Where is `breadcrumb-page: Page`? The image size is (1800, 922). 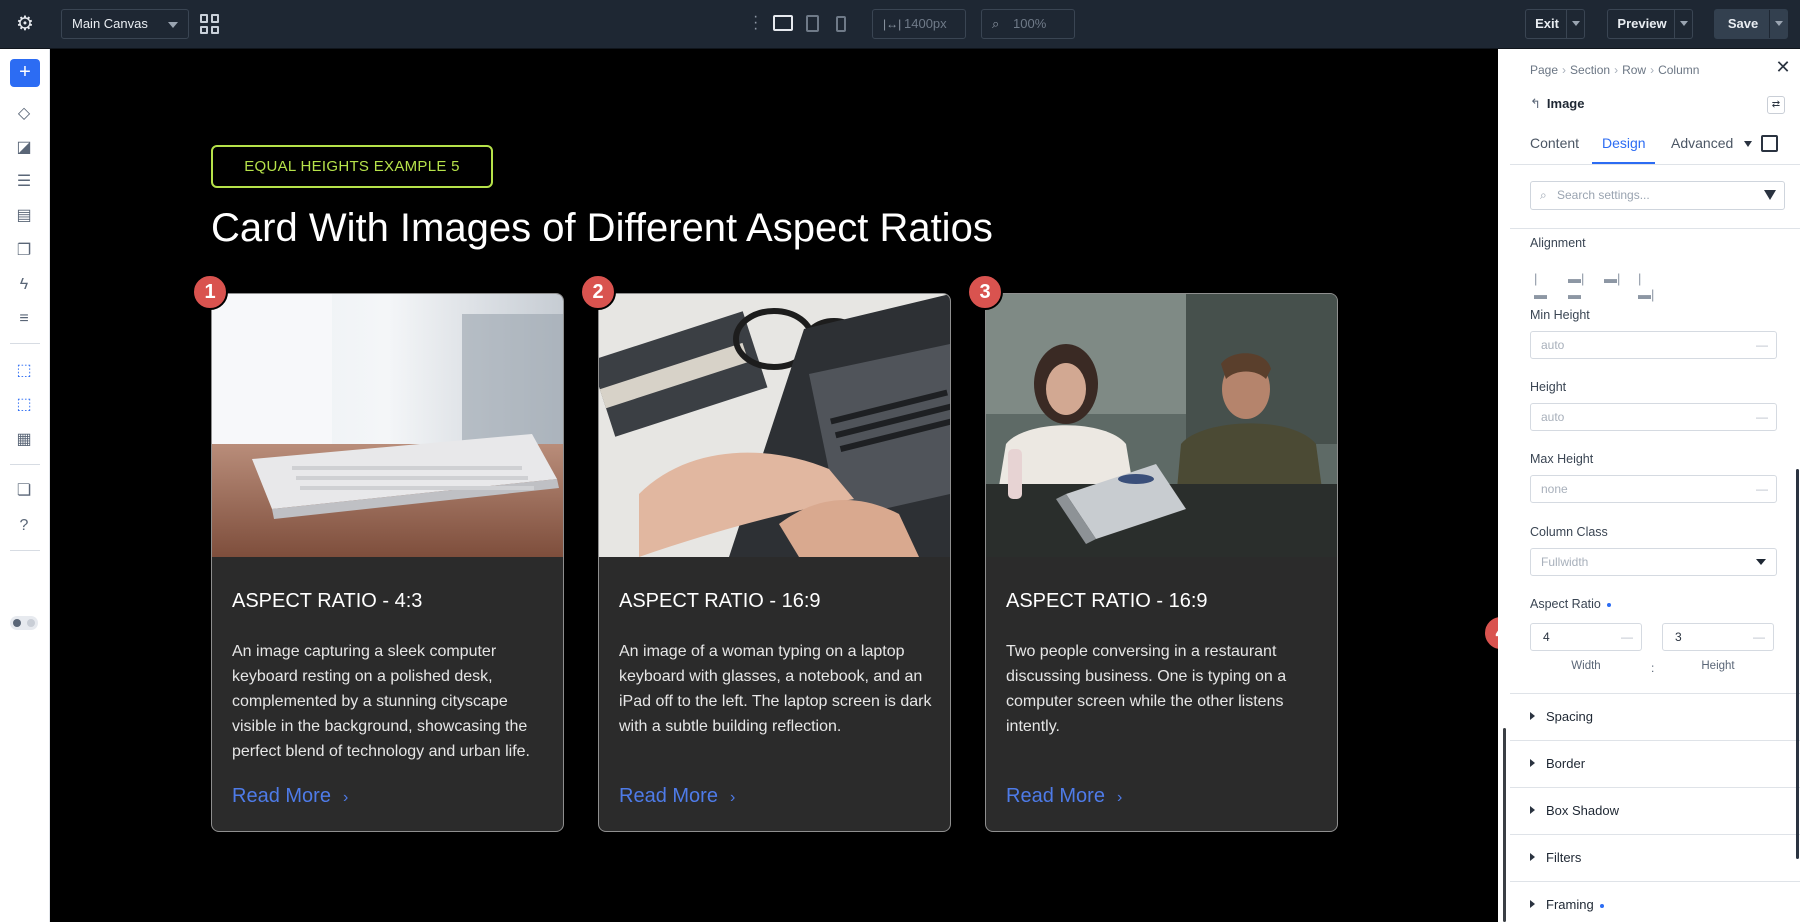
breadcrumb-page: Page is located at coordinates (1544, 70).